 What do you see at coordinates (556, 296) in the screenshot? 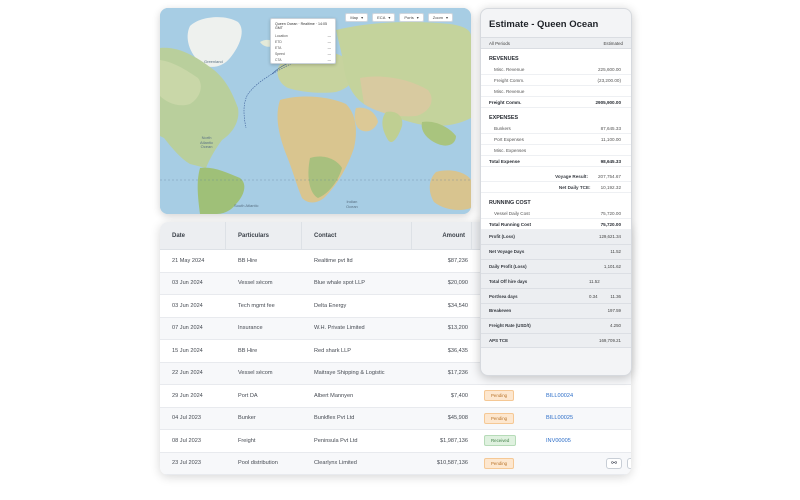
I see `summary-line: Port/sea days 0.34 11.36` at bounding box center [556, 296].